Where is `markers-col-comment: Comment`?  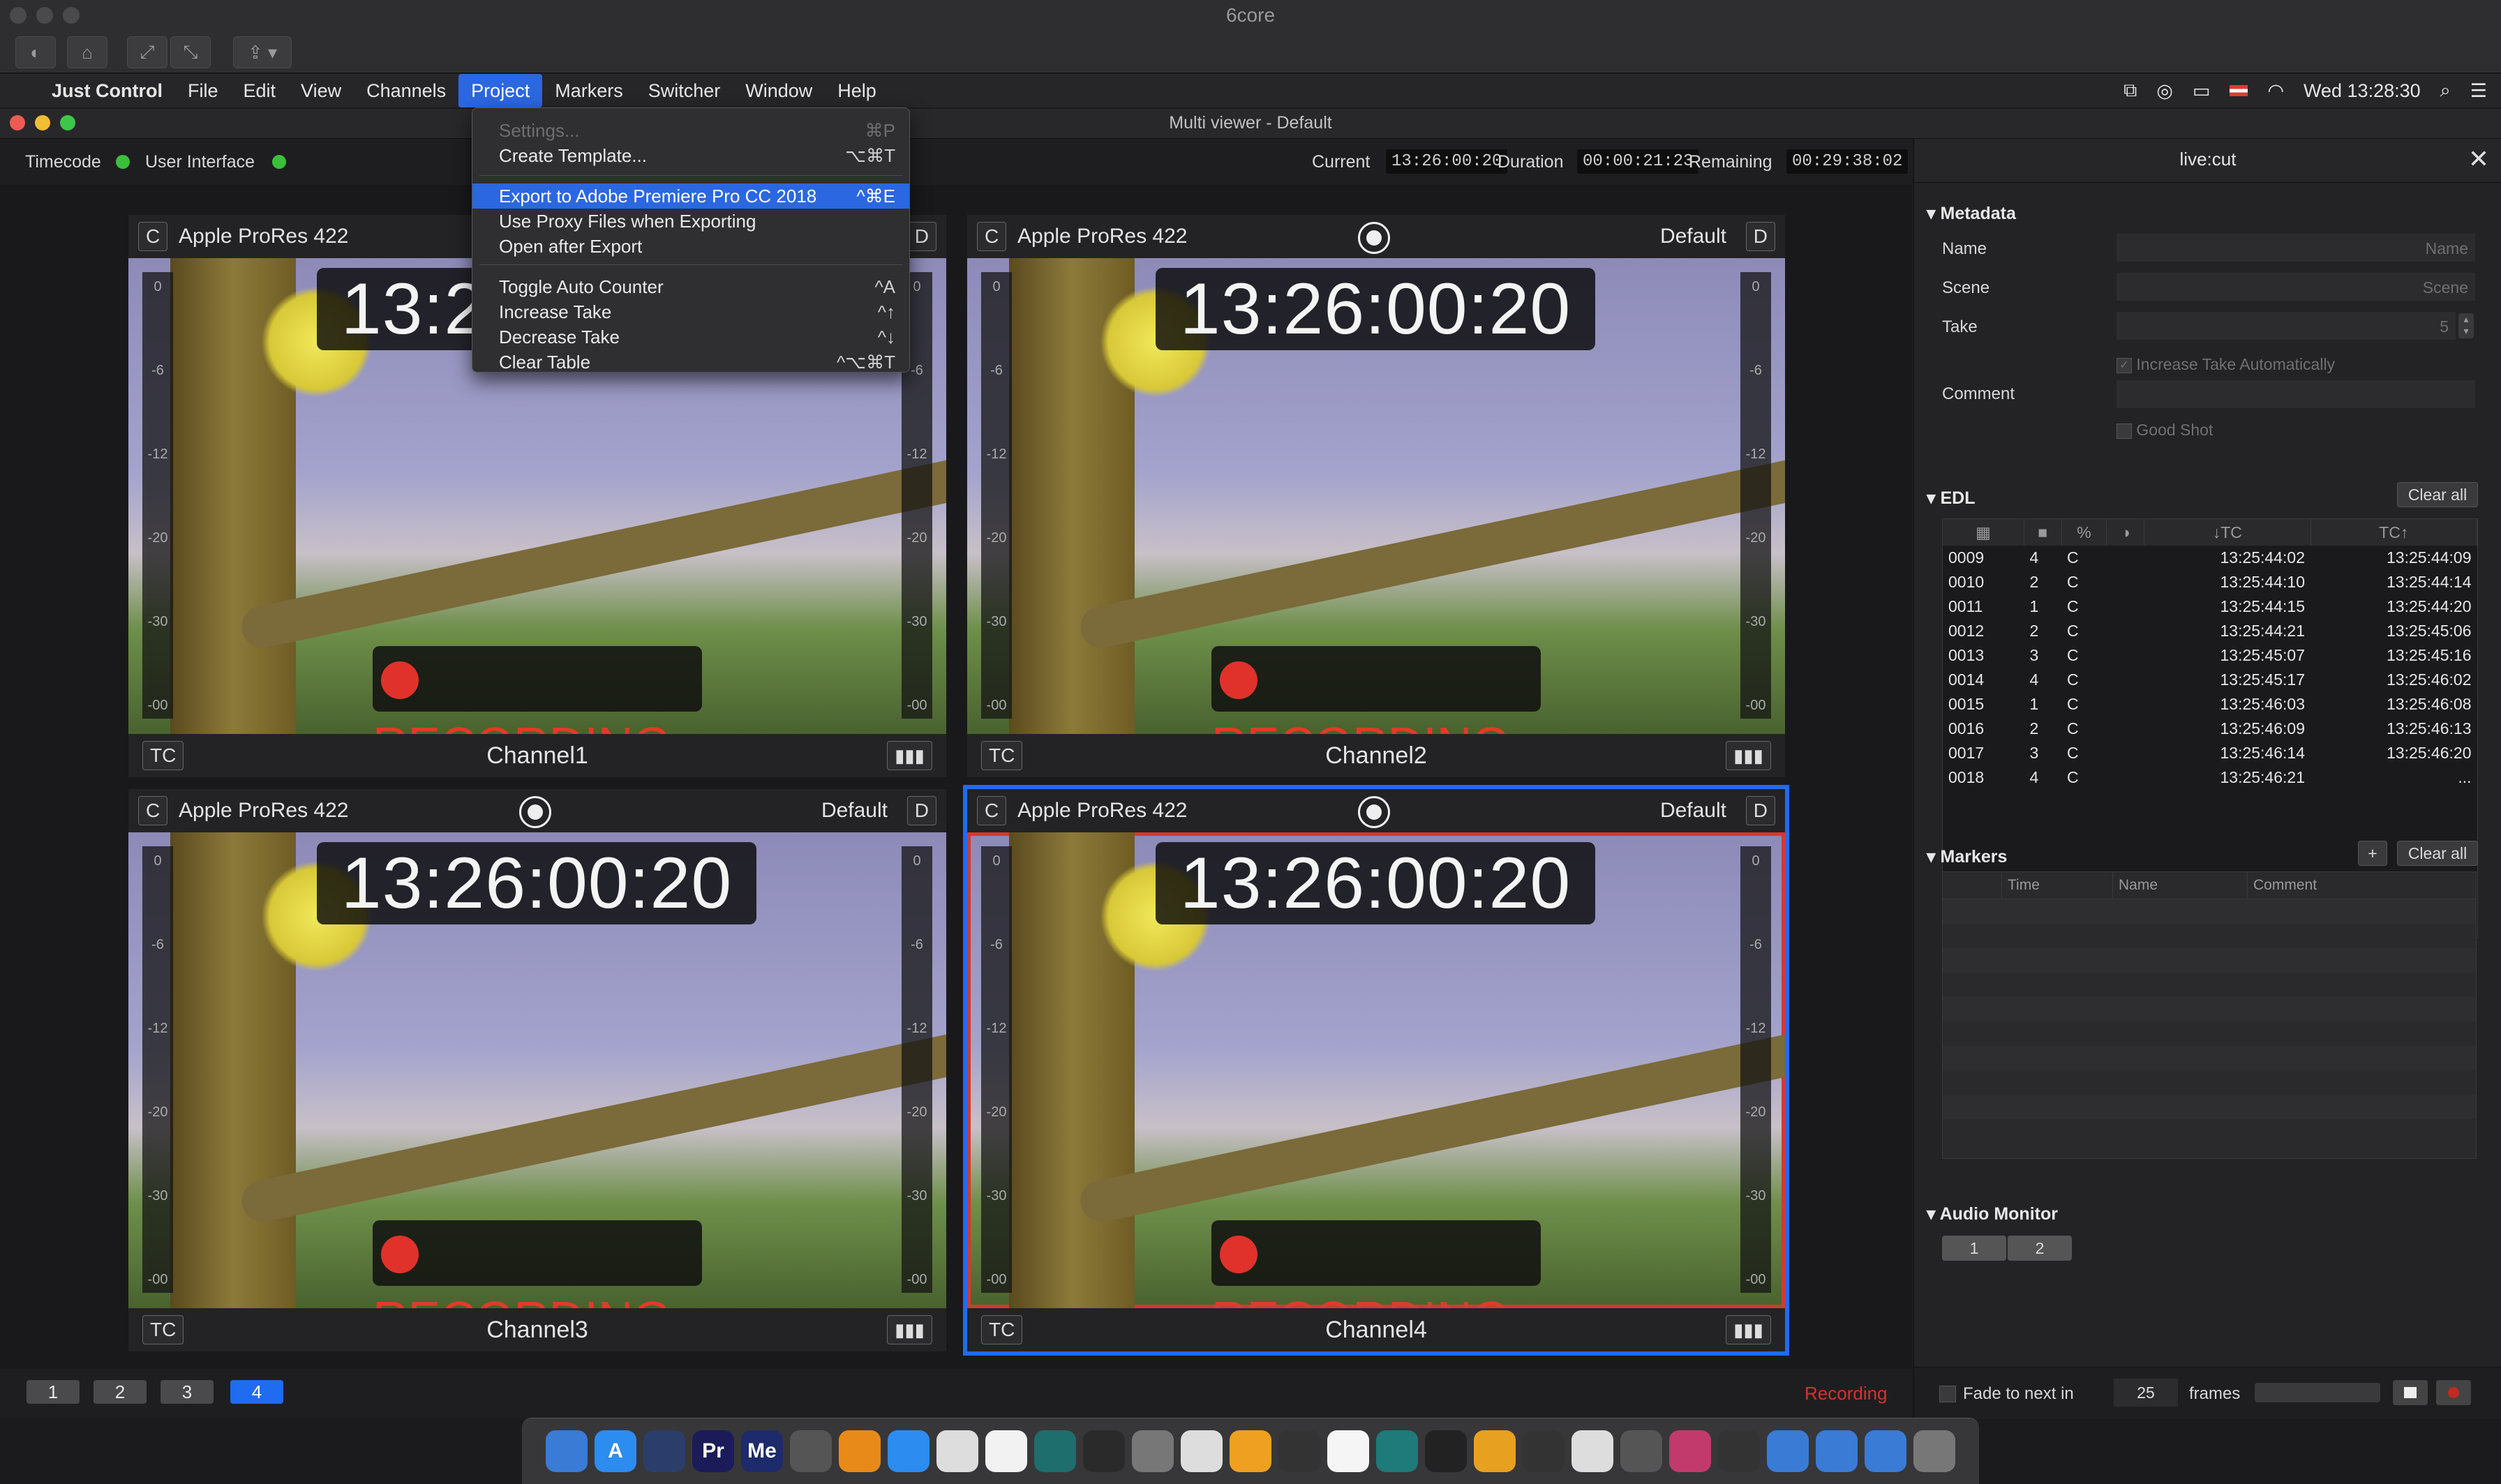
markers-col-comment: Comment is located at coordinates (2282, 886).